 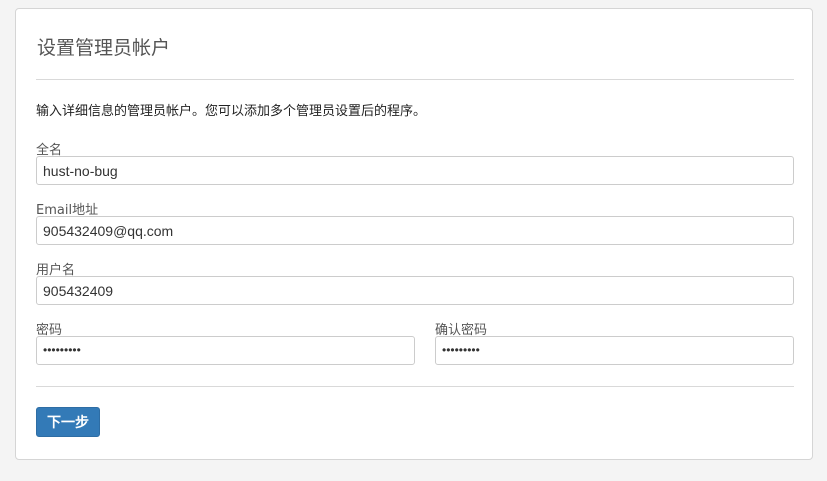 What do you see at coordinates (231, 111) in the screenshot?
I see `intro-text: 输入详细信息的管理员帐户。您可以添加多个管理员设置后的程序。` at bounding box center [231, 111].